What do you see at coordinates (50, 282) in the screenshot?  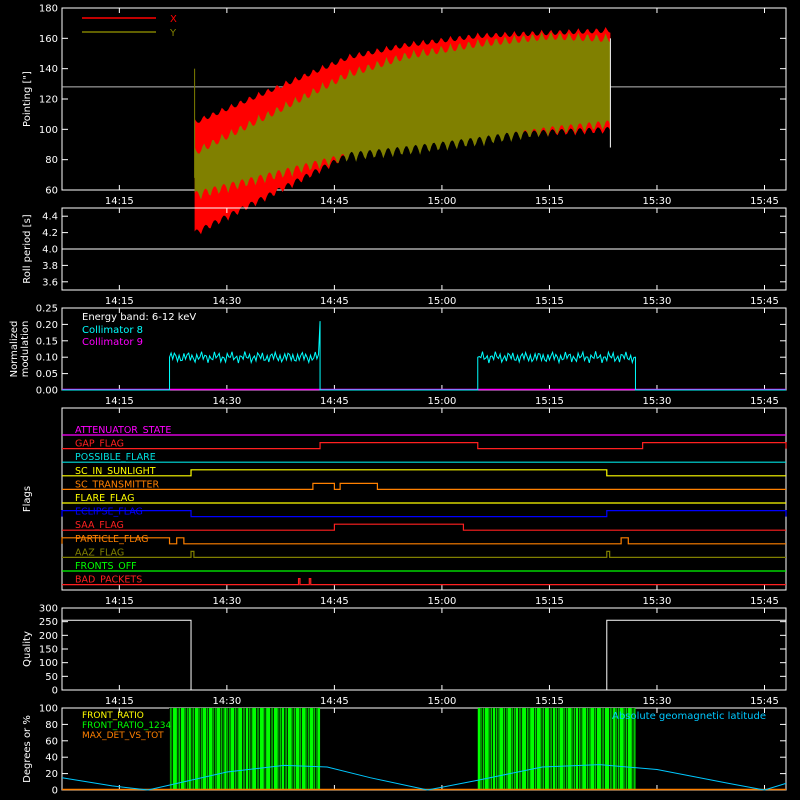 I see `y-tick-label: 3.6` at bounding box center [50, 282].